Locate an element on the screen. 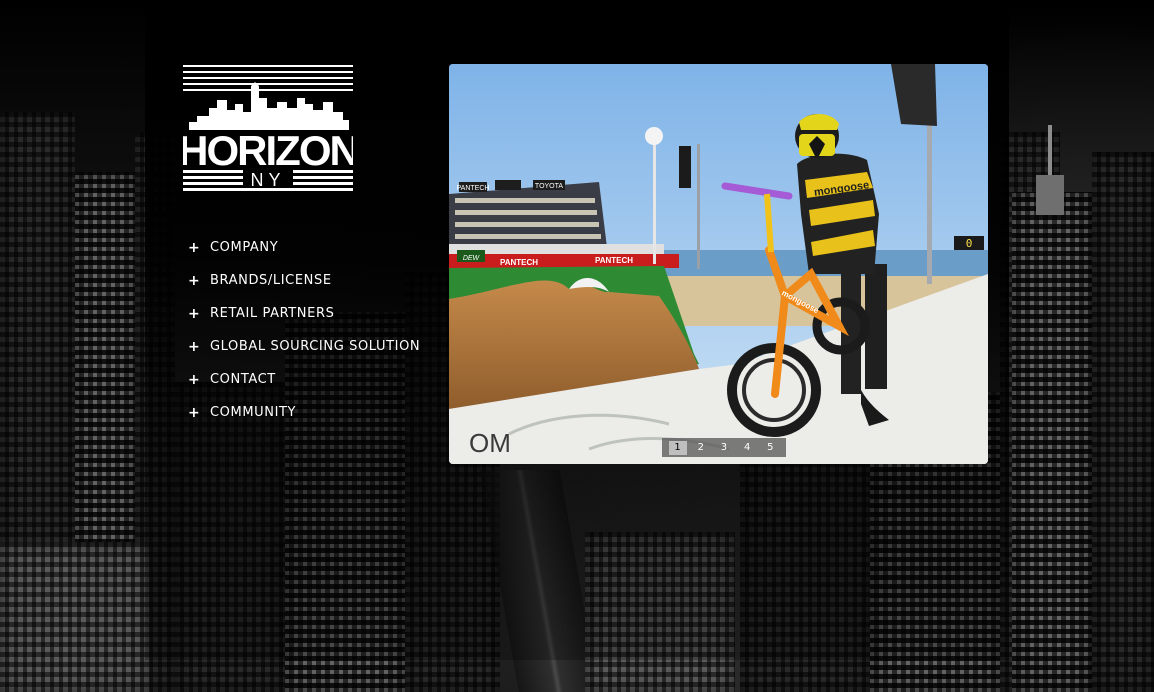 The width and height of the screenshot is (1154, 692). nav-item-brands-license: + BRANDS/LICENSE is located at coordinates (303, 280).